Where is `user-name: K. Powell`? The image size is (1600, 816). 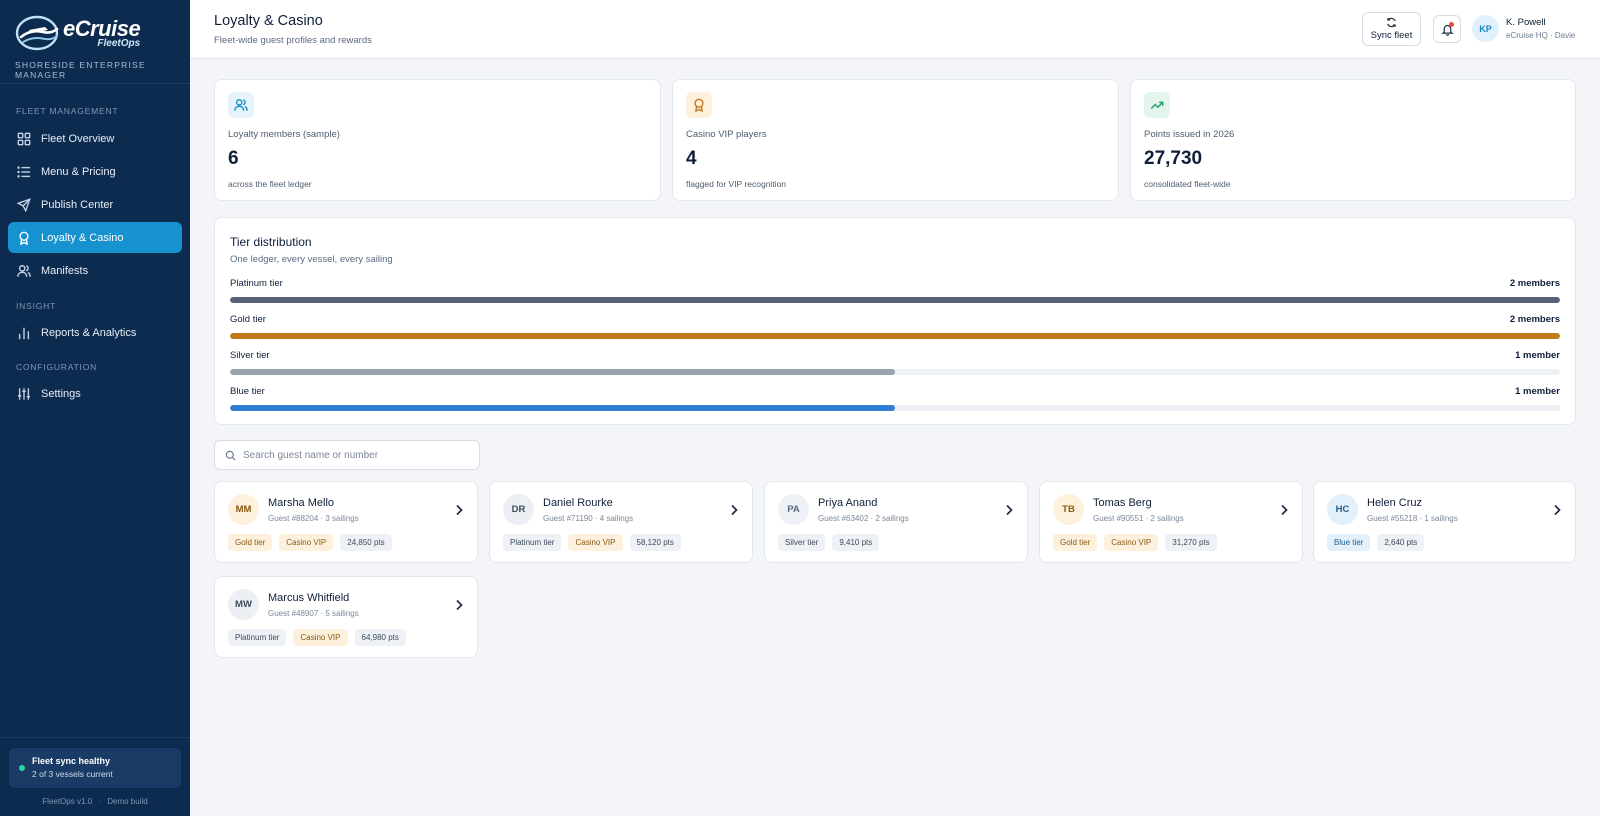 user-name: K. Powell is located at coordinates (1526, 22).